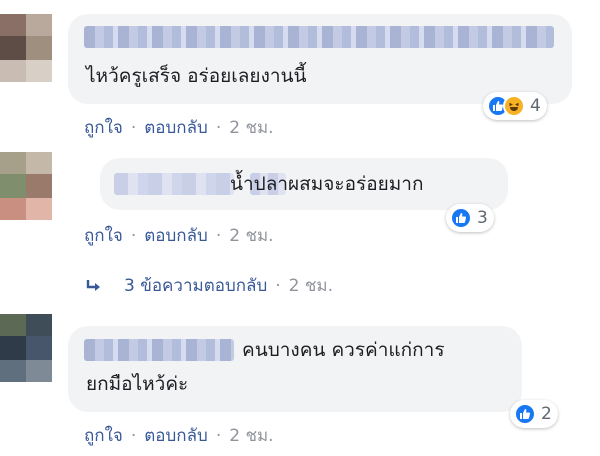  What do you see at coordinates (195, 285) in the screenshot?
I see `view-replies-link: 3 ข้อความตอบกลับ` at bounding box center [195, 285].